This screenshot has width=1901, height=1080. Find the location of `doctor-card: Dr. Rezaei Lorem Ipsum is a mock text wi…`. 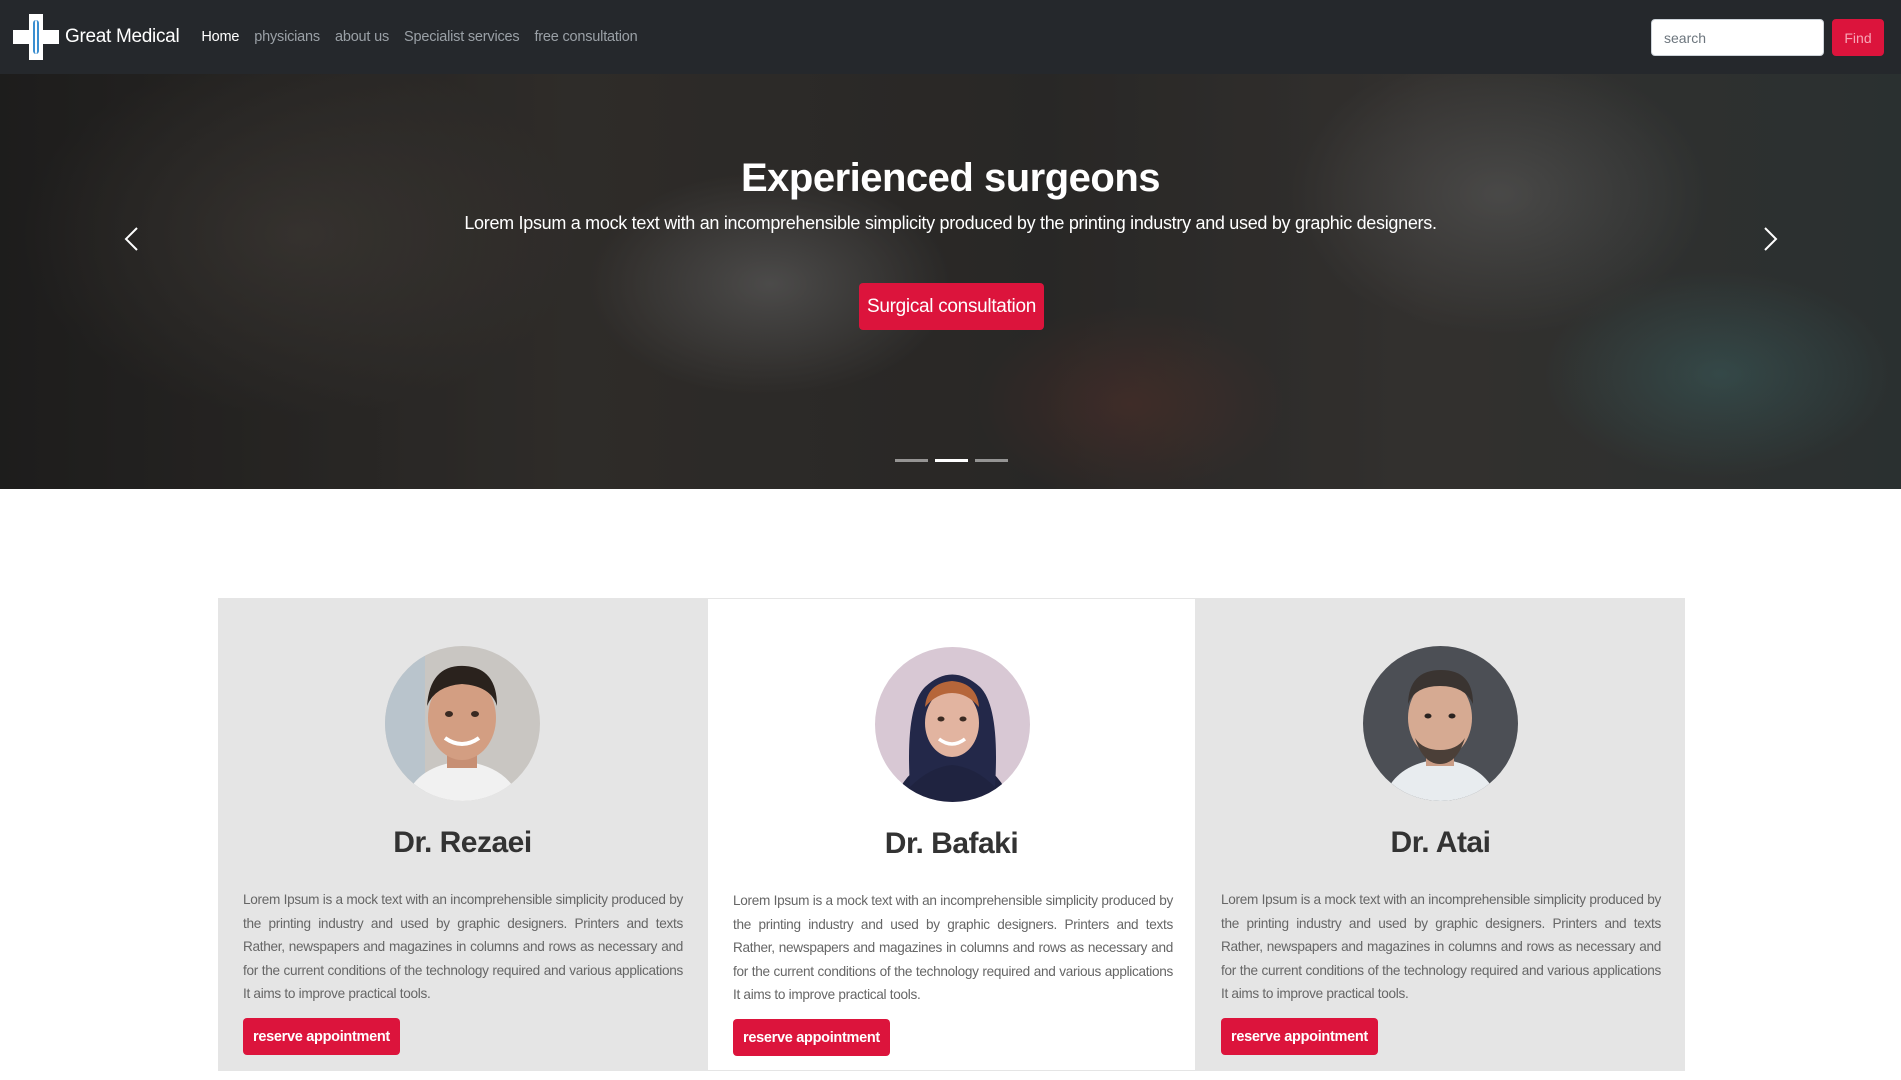

doctor-card: Dr. Rezaei Lorem Ipsum is a mock text wi… is located at coordinates (462, 834).